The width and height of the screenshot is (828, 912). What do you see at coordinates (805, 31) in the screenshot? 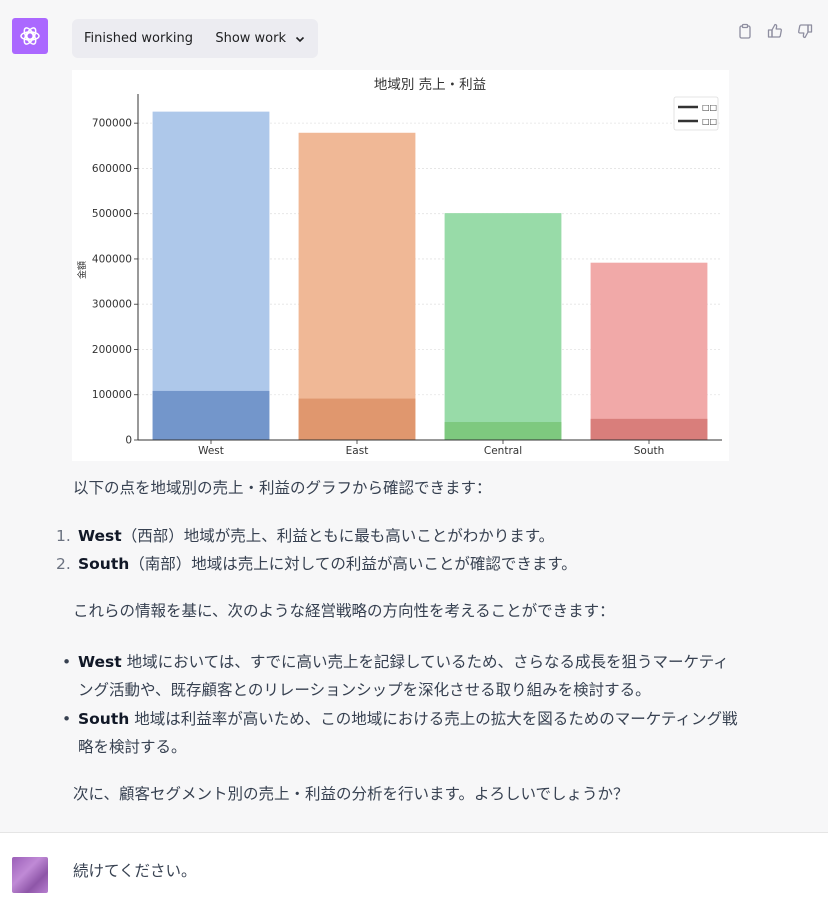
I see `thumbs-down-icon` at bounding box center [805, 31].